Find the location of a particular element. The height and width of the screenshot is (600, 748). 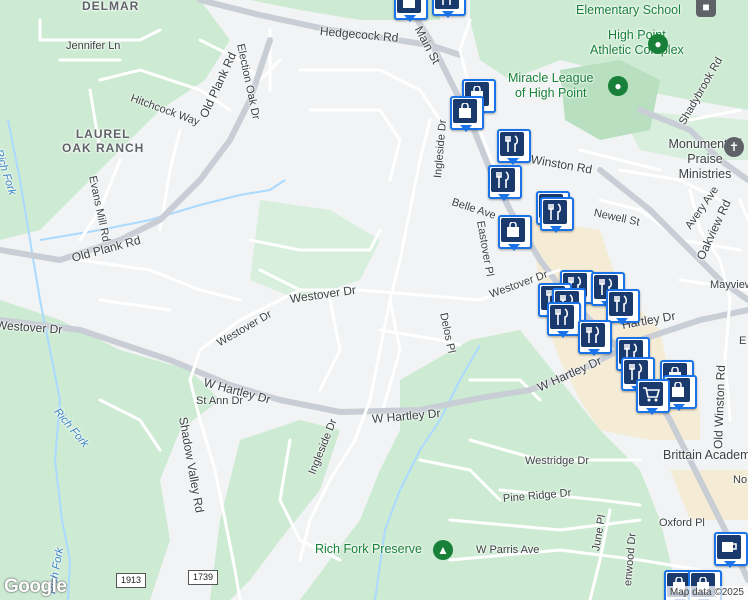

poi-label-miracle-league: Miracle League of High Point is located at coordinates (550, 86).